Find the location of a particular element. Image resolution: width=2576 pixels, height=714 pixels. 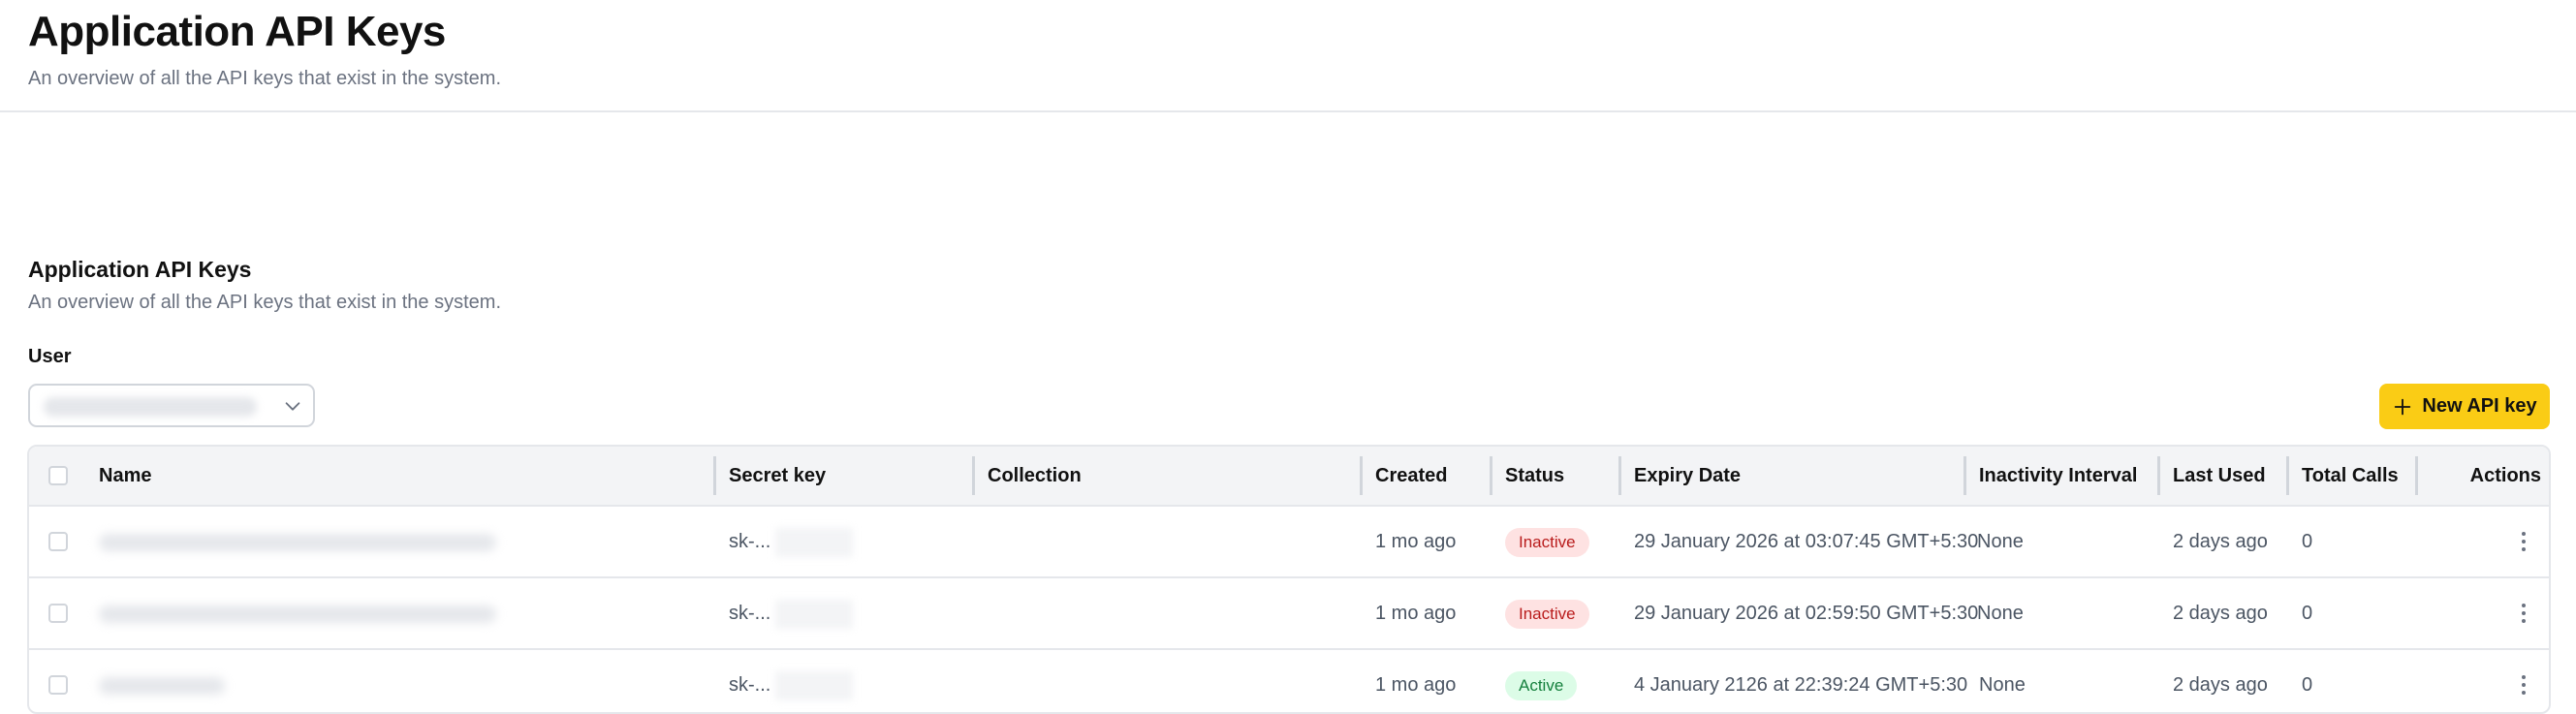

header-actions: Actions is located at coordinates (2505, 476).